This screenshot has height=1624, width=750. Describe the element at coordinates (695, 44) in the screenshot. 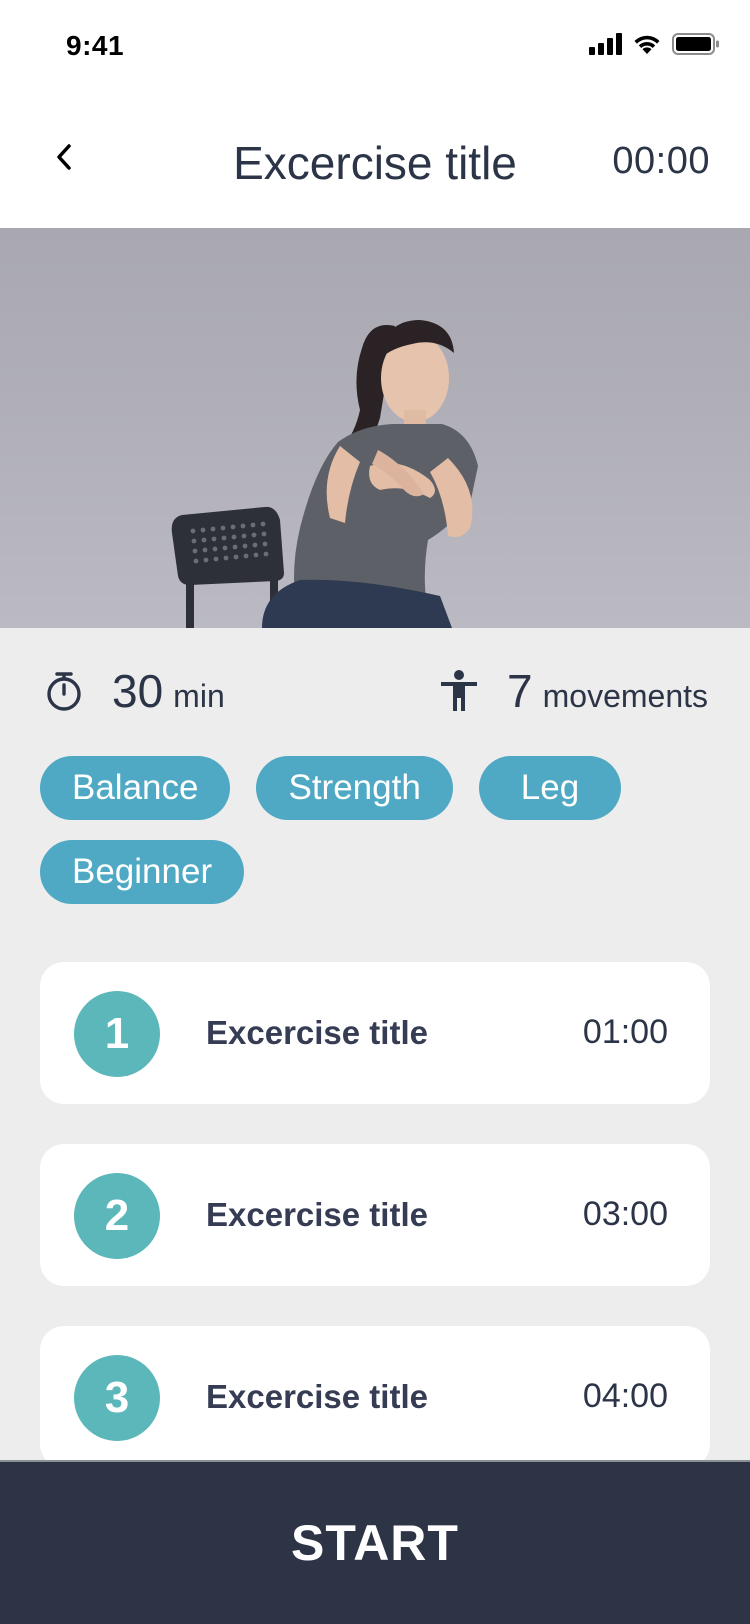

I see `battery-icon` at that location.